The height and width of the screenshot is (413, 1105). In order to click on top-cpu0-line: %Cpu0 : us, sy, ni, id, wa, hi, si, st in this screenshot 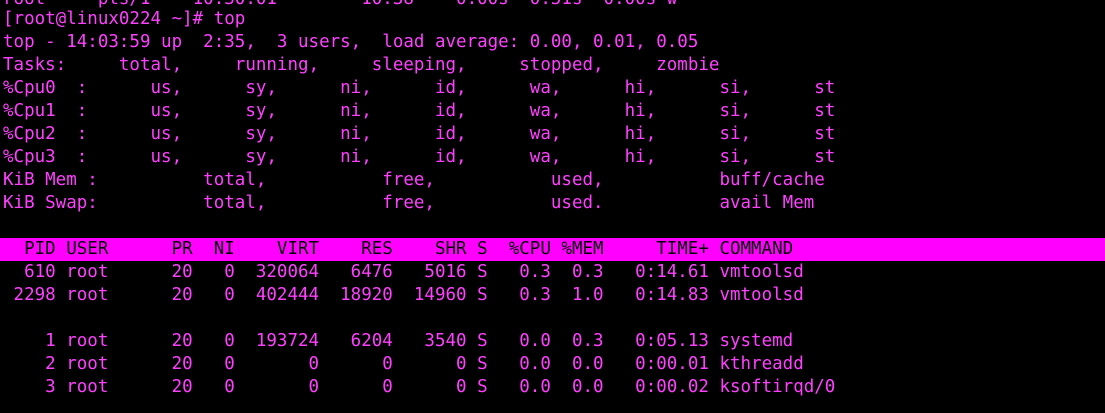, I will do `click(419, 88)`.